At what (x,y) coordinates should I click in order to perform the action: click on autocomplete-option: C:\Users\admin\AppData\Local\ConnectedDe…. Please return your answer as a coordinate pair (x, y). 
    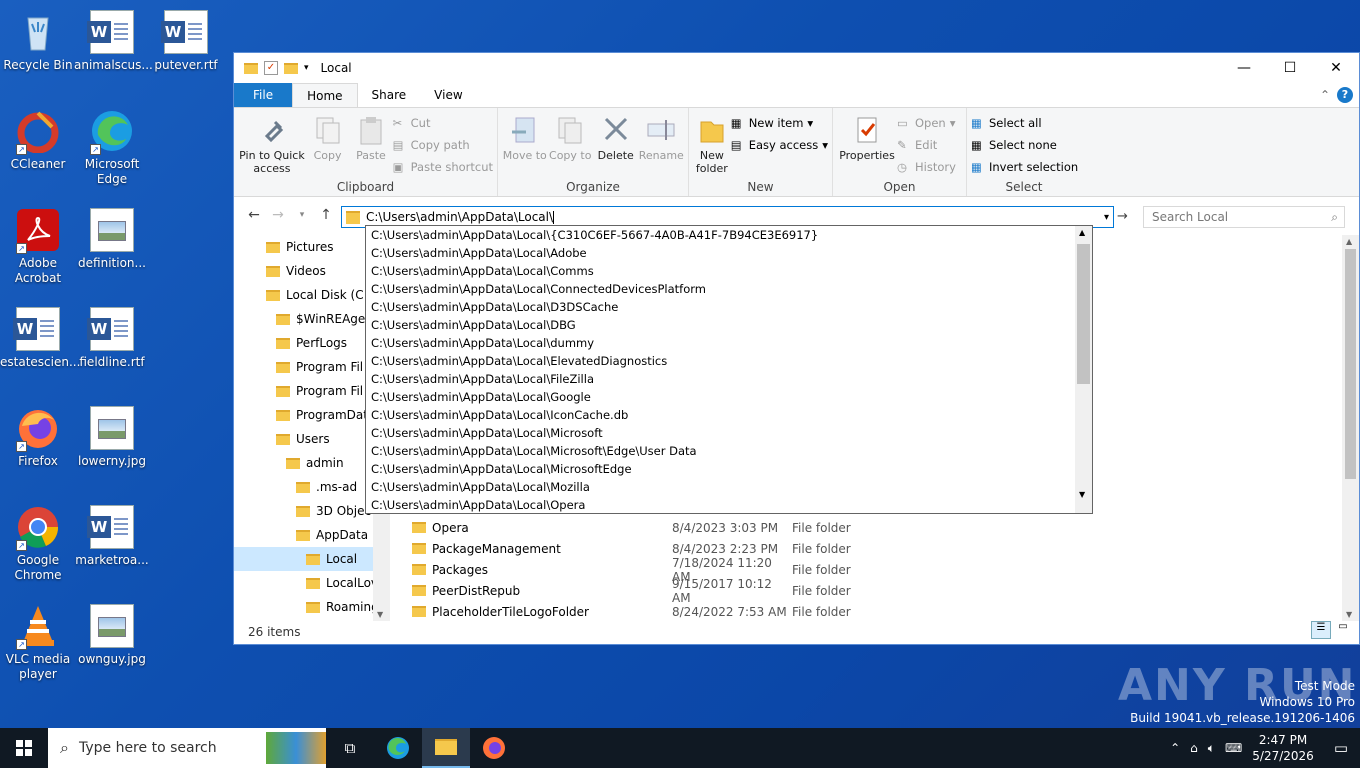
    Looking at the image, I should click on (729, 289).